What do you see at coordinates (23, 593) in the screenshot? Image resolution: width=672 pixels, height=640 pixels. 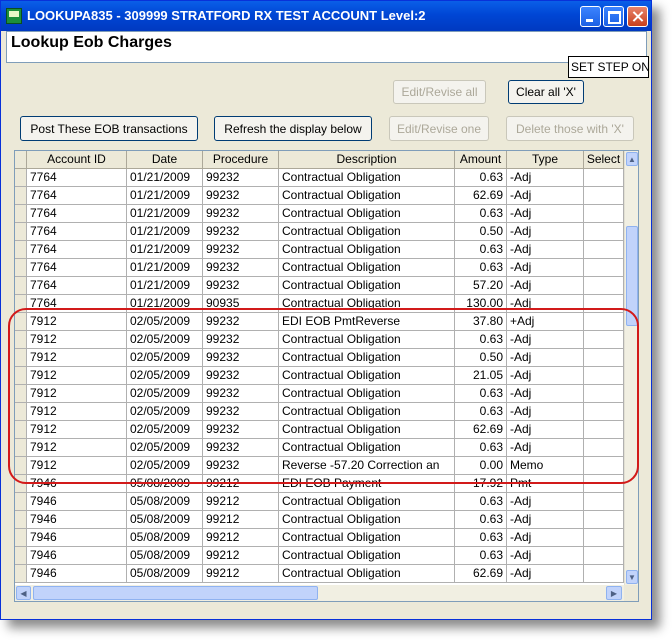 I see `scroll-left-icon: ◀` at bounding box center [23, 593].